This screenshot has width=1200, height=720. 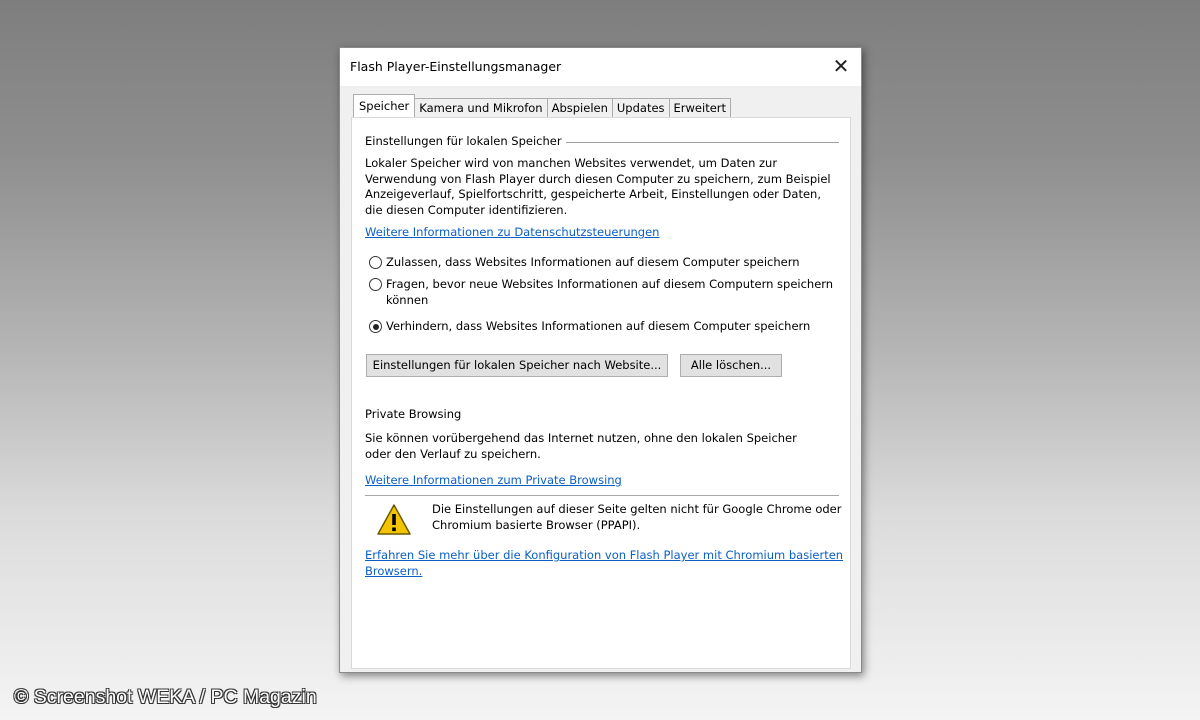 What do you see at coordinates (165, 697) in the screenshot?
I see `copyright-watermark: © Screenshot WEKA / PC Magazin` at bounding box center [165, 697].